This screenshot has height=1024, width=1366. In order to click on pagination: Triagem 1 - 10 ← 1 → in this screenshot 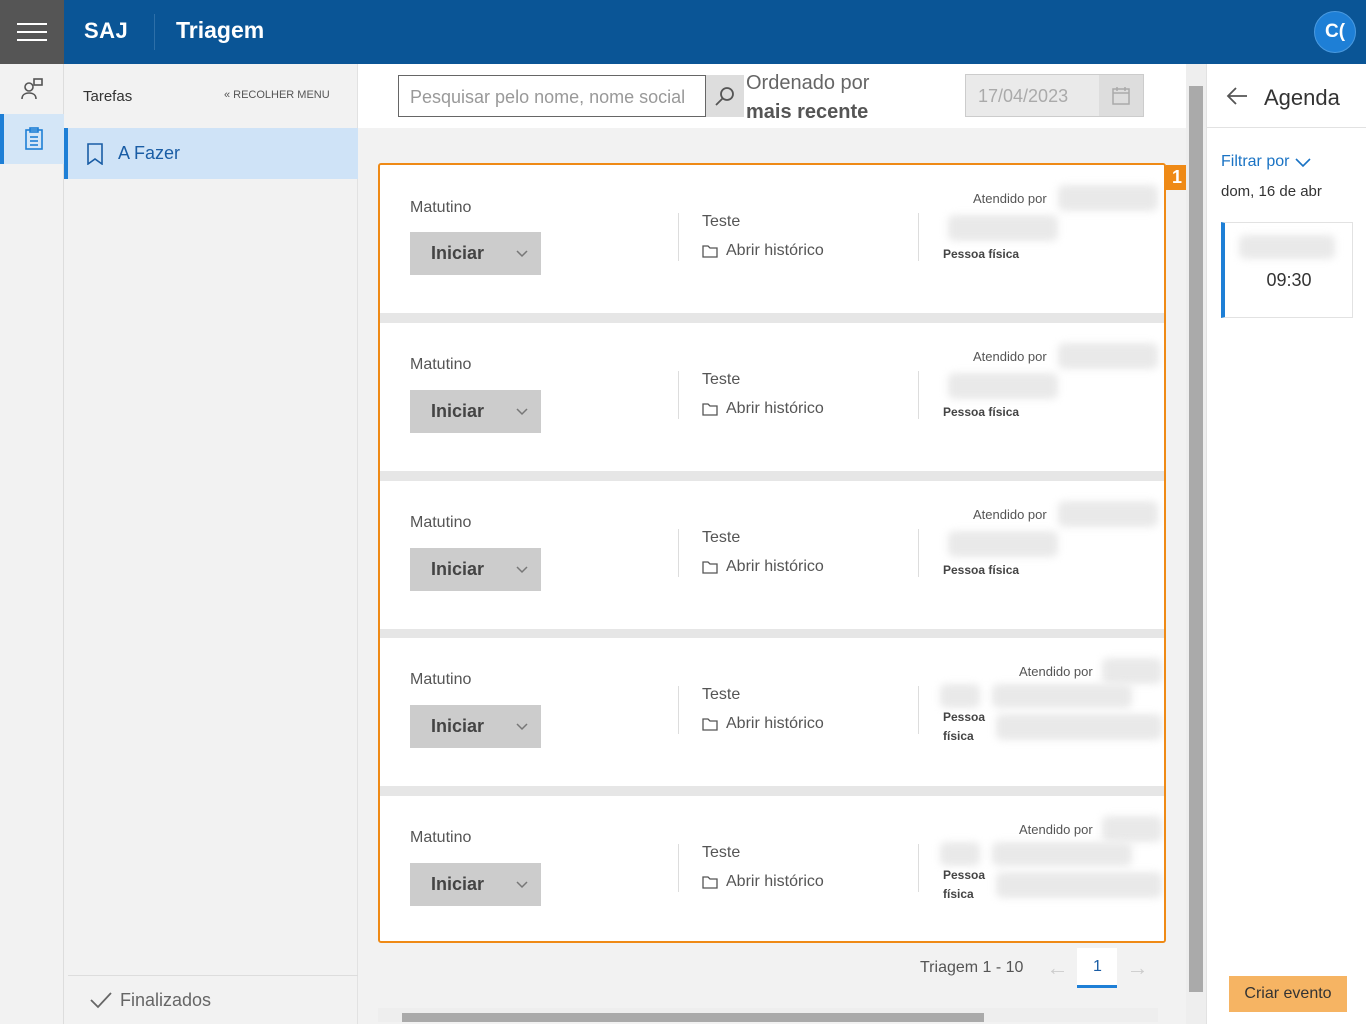, I will do `click(1038, 968)`.